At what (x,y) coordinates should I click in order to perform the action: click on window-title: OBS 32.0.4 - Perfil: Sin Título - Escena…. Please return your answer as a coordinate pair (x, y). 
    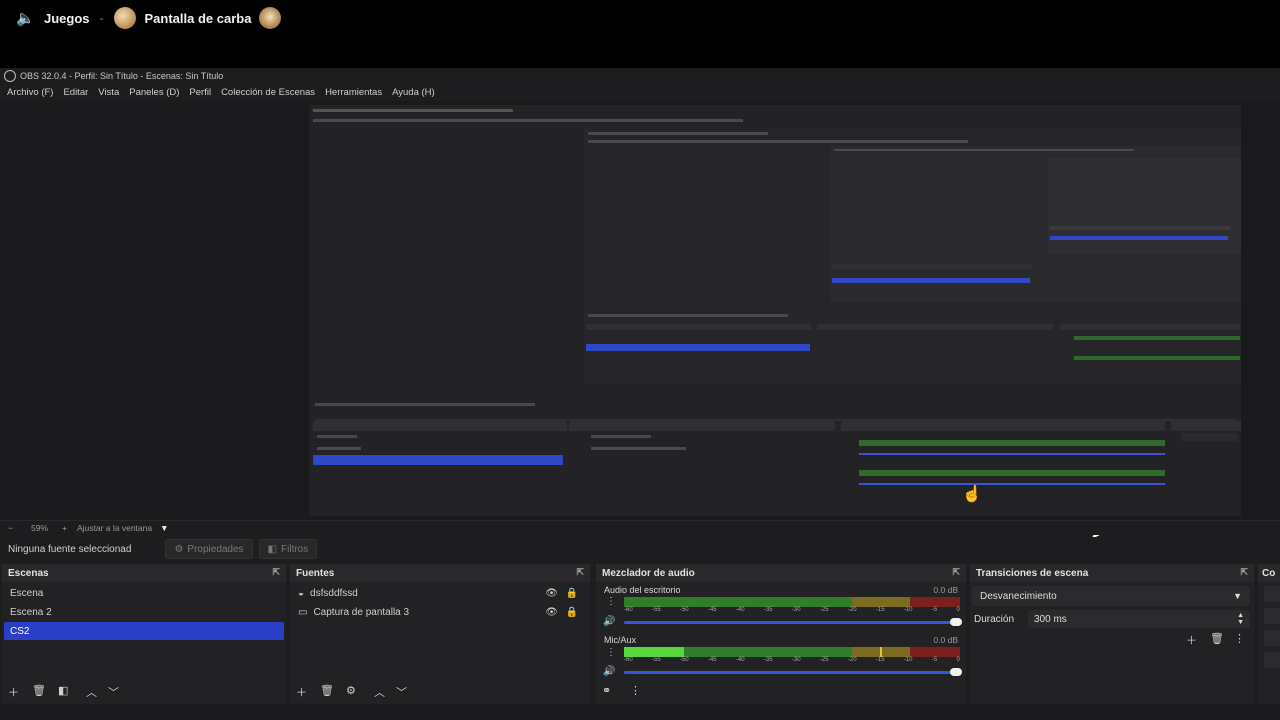
    Looking at the image, I should click on (122, 76).